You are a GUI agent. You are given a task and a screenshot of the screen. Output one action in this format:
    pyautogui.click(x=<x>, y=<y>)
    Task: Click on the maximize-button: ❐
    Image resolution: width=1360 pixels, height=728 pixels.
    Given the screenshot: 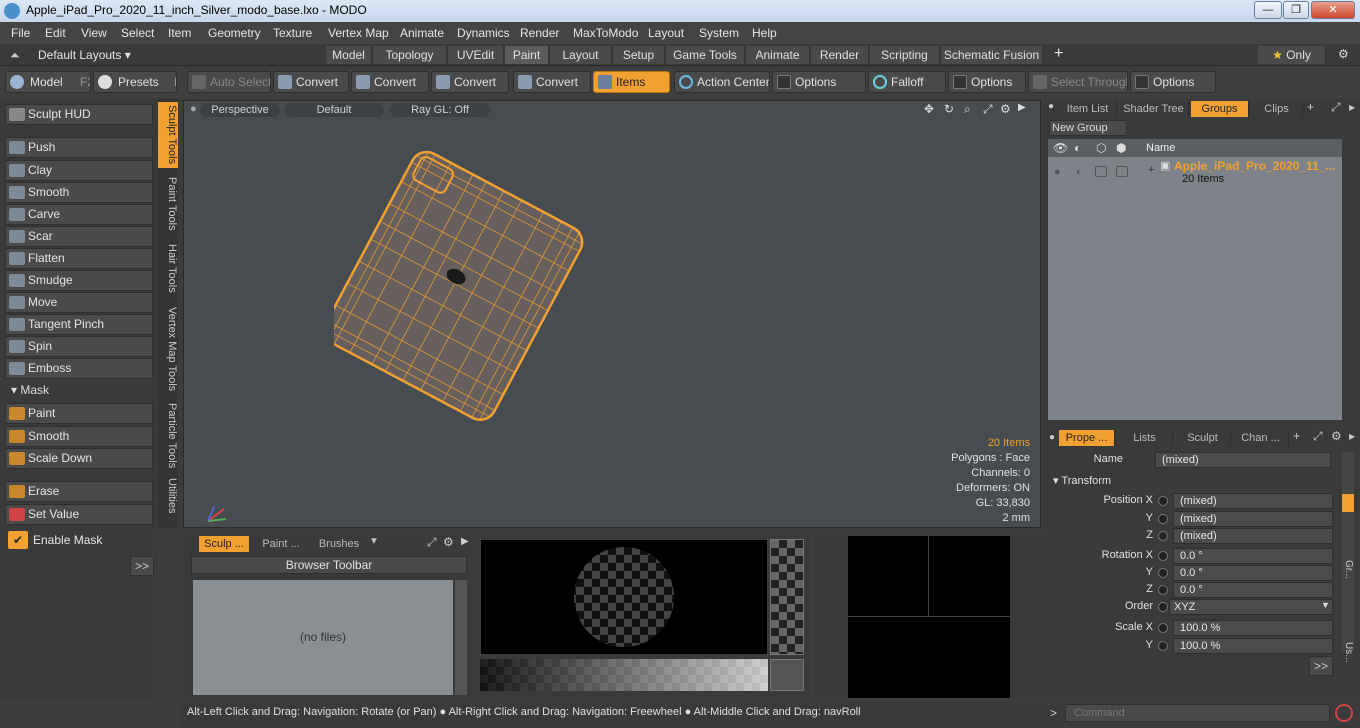 What is the action you would take?
    pyautogui.click(x=1296, y=10)
    